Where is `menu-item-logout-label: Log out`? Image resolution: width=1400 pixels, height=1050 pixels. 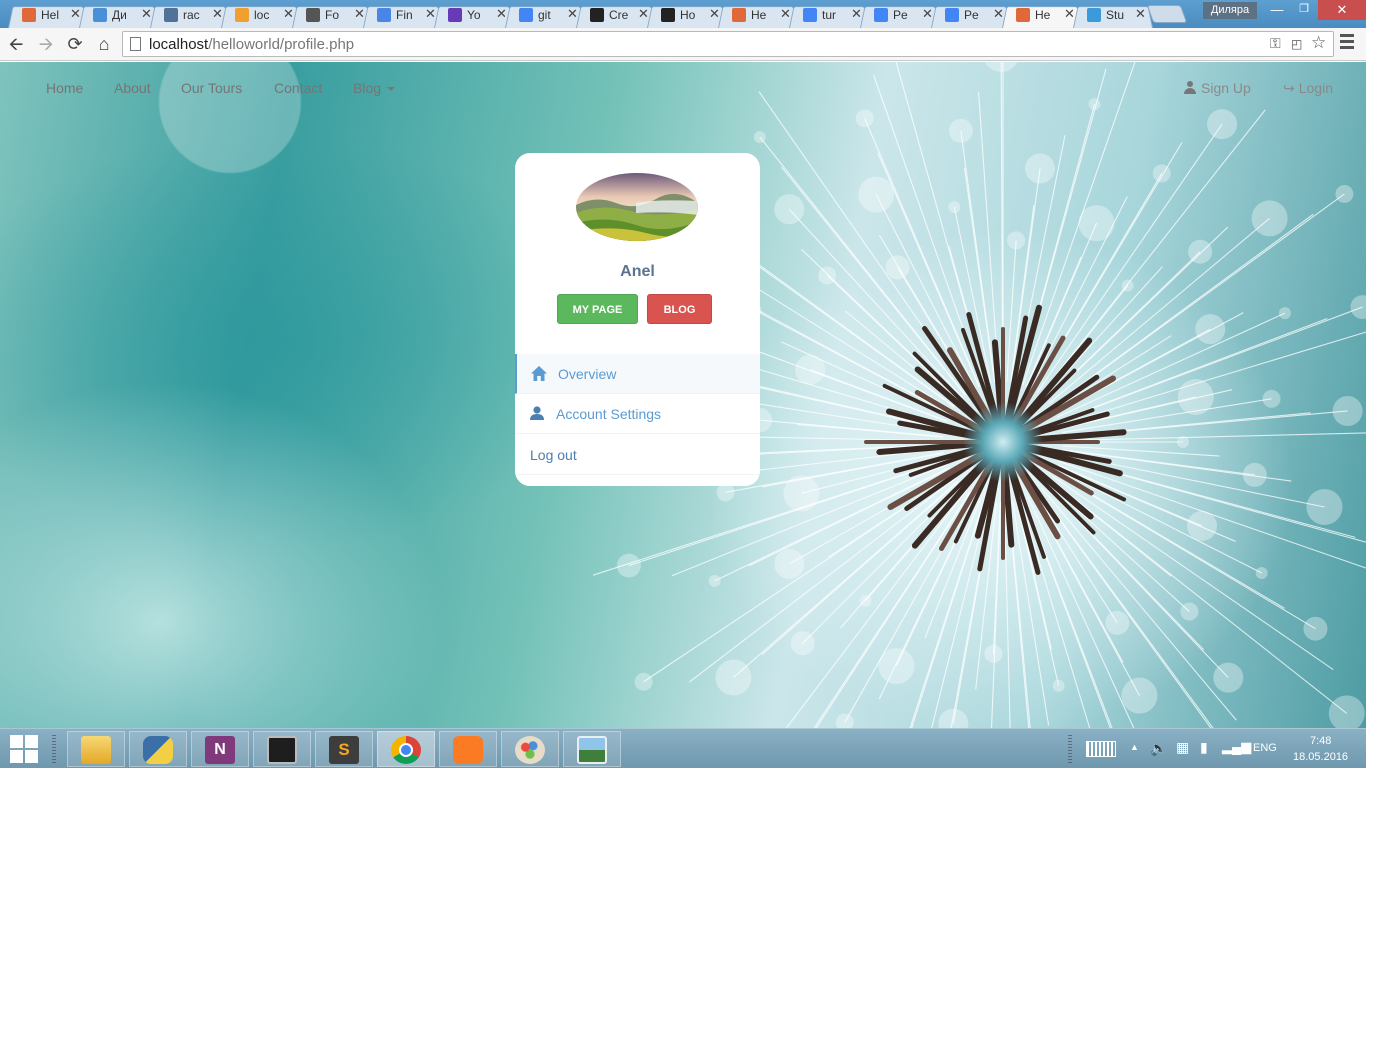 menu-item-logout-label: Log out is located at coordinates (553, 455).